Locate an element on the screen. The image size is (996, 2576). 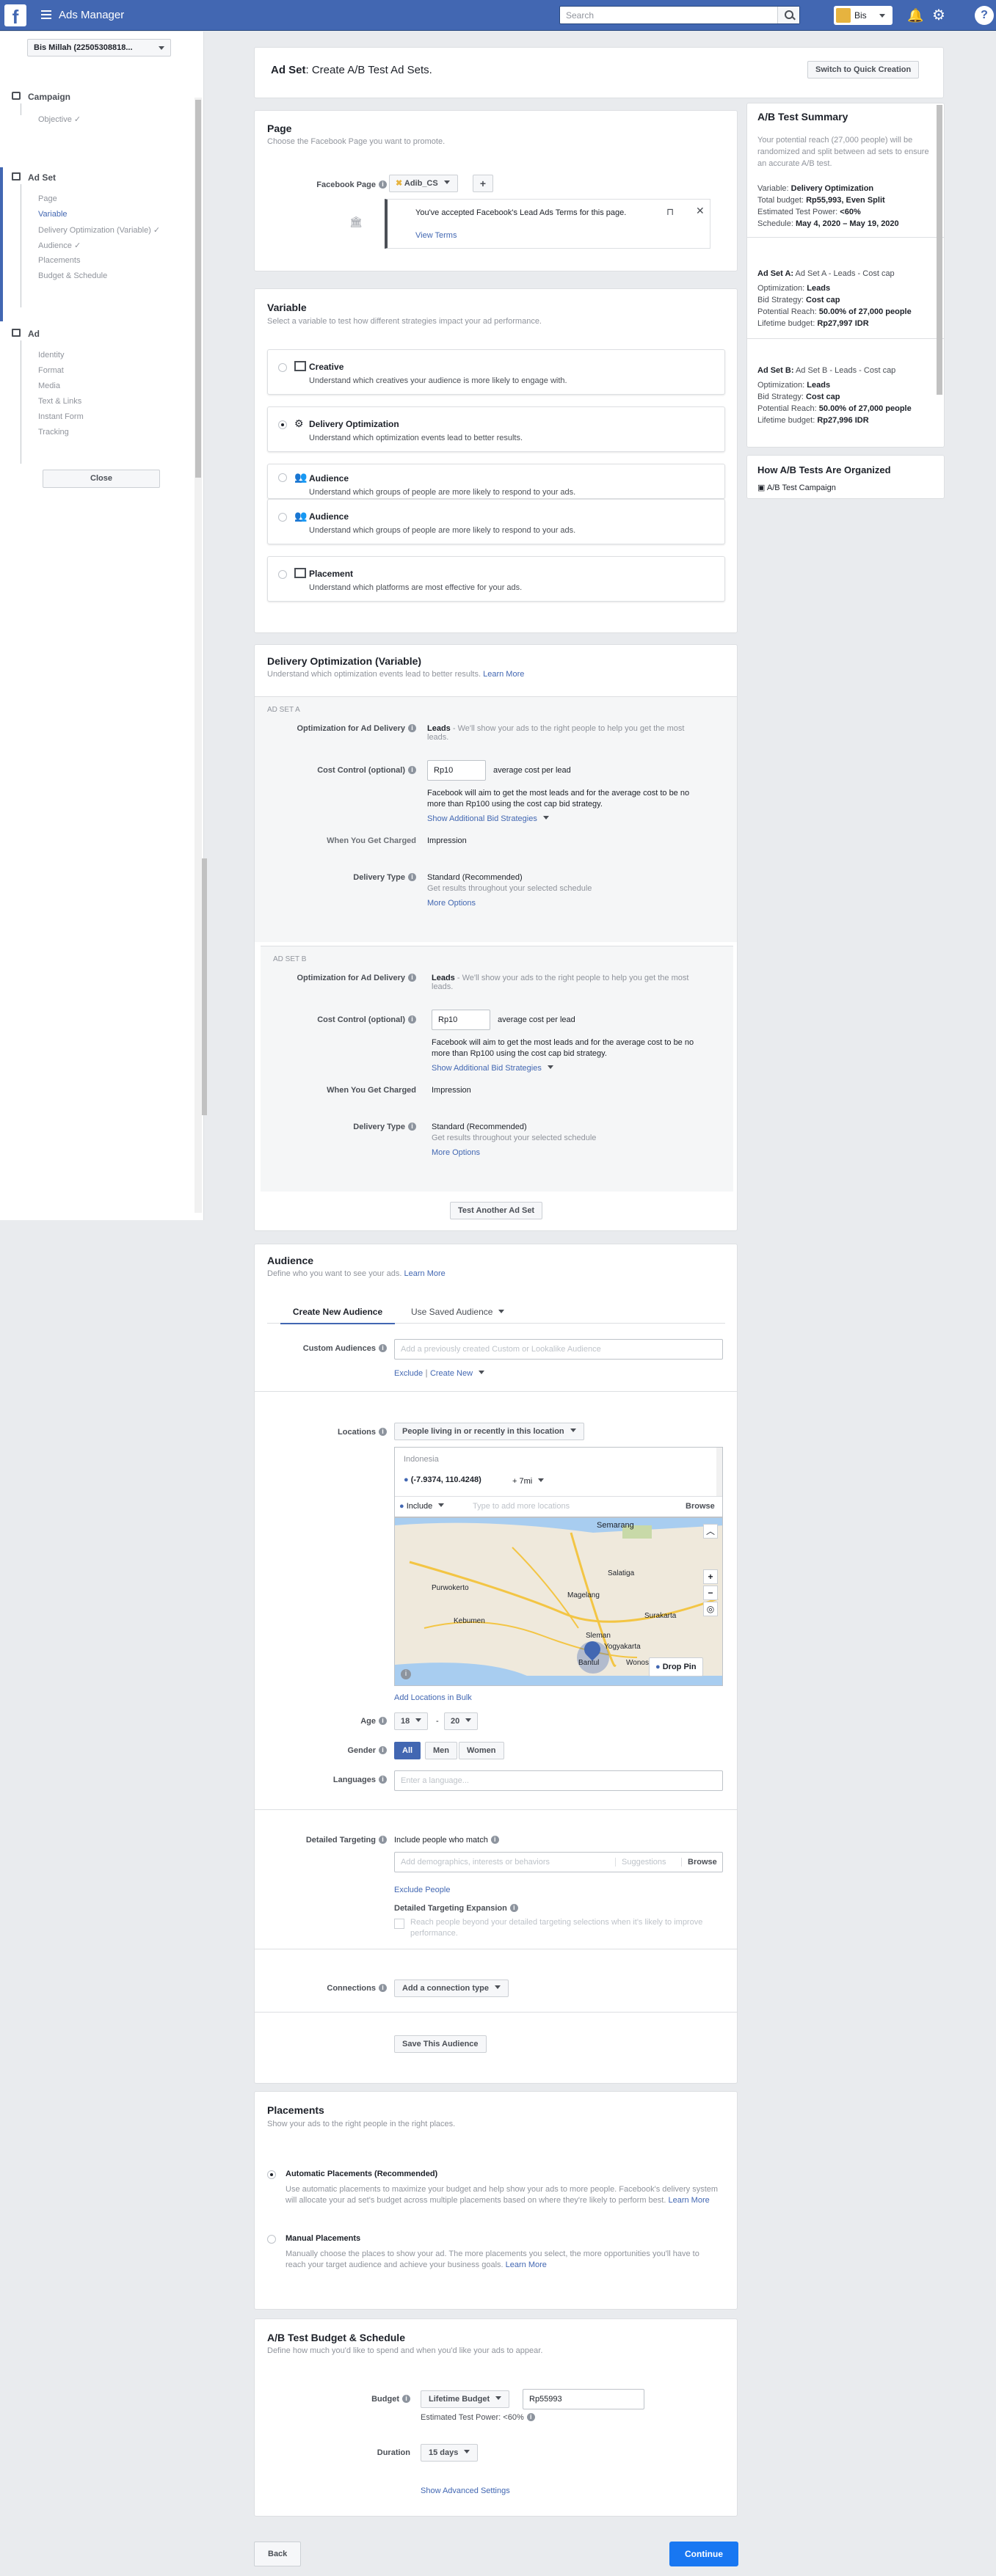
duration-select: 15 days is located at coordinates (450, 2453).